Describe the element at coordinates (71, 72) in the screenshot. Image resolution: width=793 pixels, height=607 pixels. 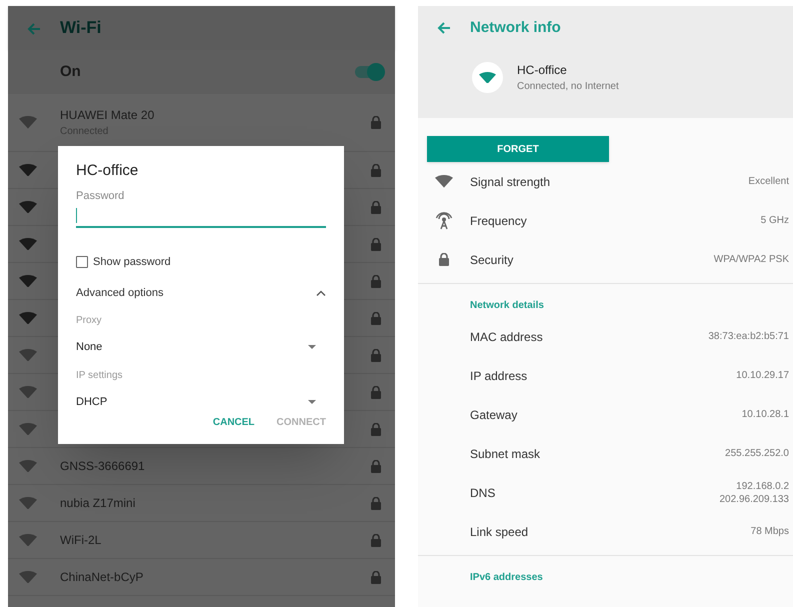
I see `switch-label: On` at that location.